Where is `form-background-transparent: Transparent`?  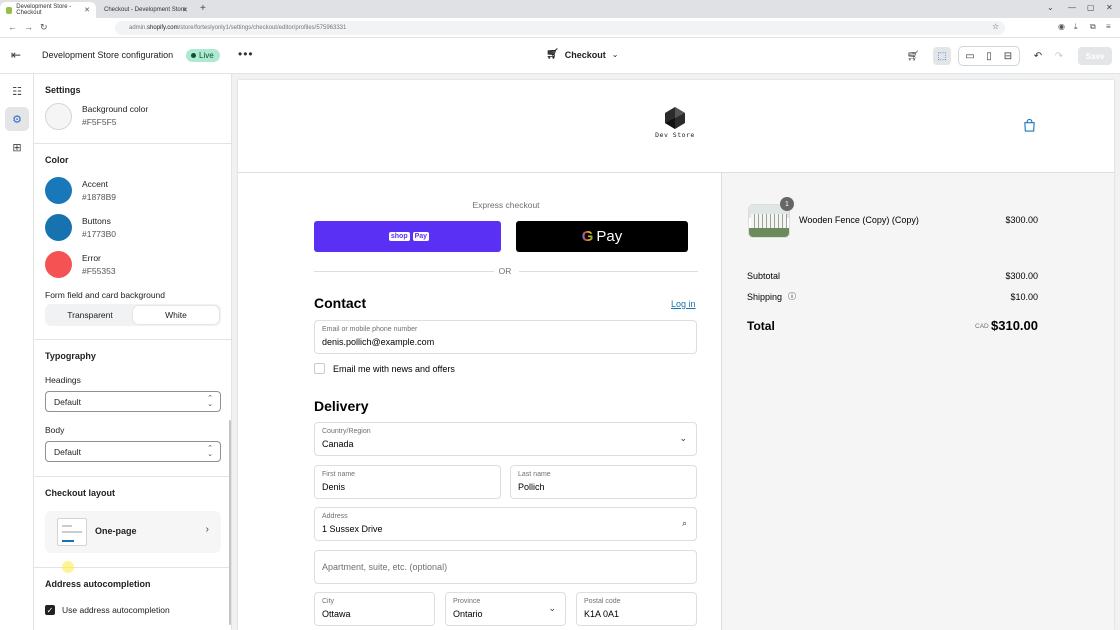 form-background-transparent: Transparent is located at coordinates (90, 315).